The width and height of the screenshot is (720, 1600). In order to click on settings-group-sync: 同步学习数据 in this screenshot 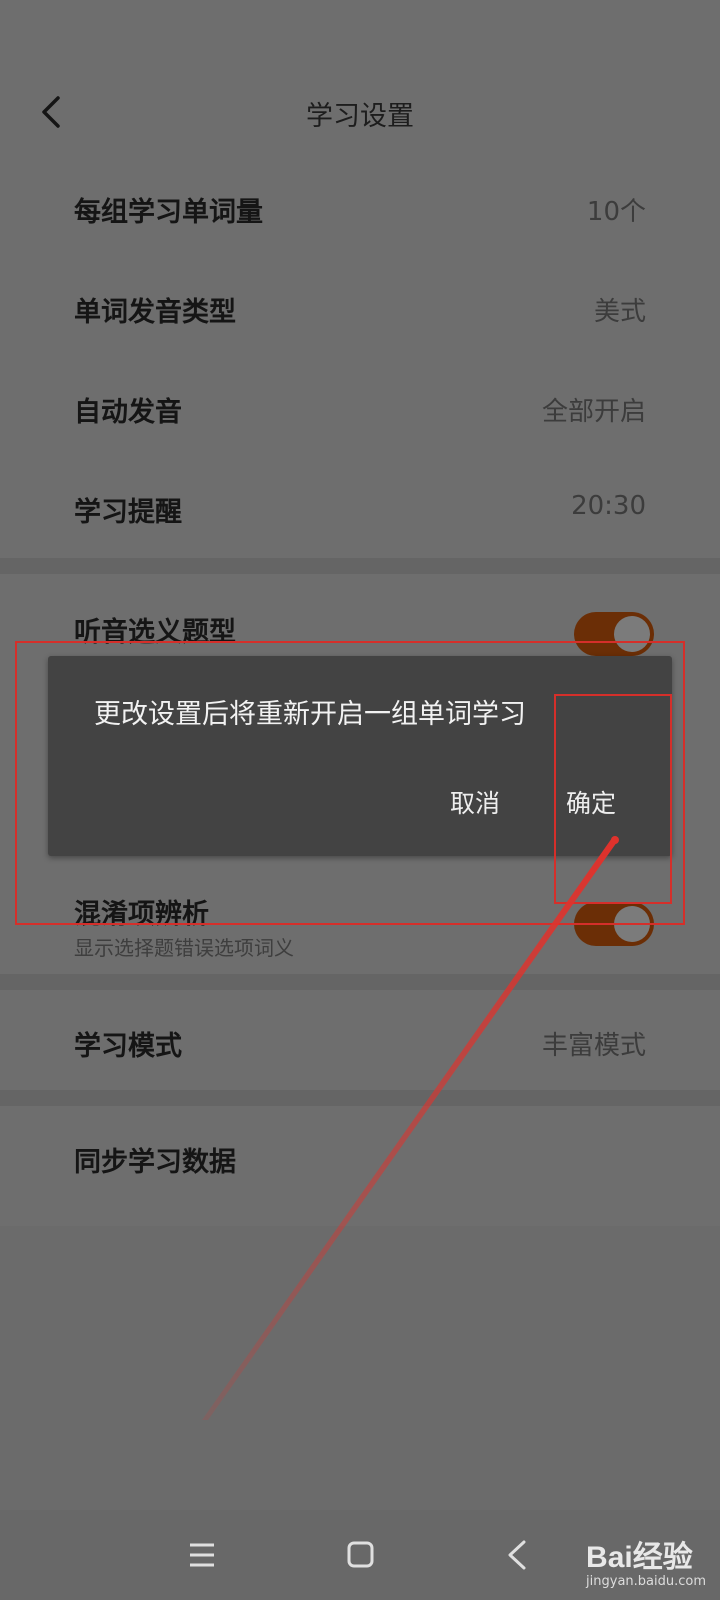, I will do `click(360, 1166)`.